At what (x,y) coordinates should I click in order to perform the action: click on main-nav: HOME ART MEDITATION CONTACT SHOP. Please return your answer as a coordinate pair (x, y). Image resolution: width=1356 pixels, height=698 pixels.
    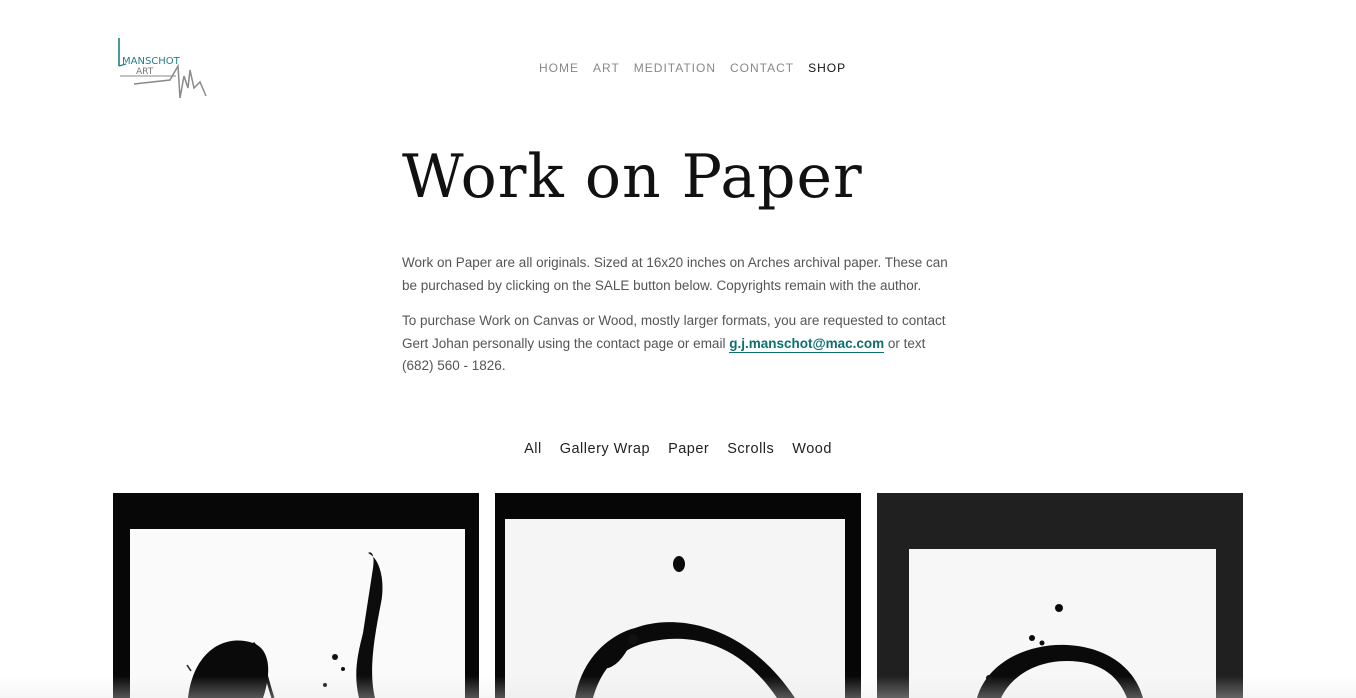
    Looking at the image, I should click on (692, 68).